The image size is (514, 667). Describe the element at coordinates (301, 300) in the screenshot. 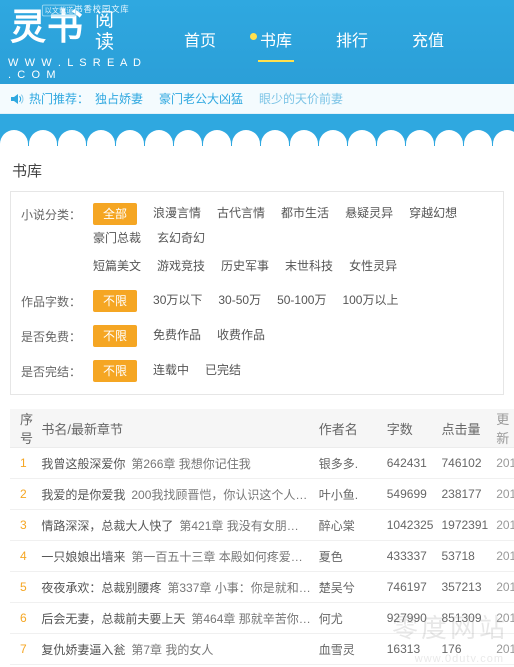

I see `filter-option: 50-100万` at that location.